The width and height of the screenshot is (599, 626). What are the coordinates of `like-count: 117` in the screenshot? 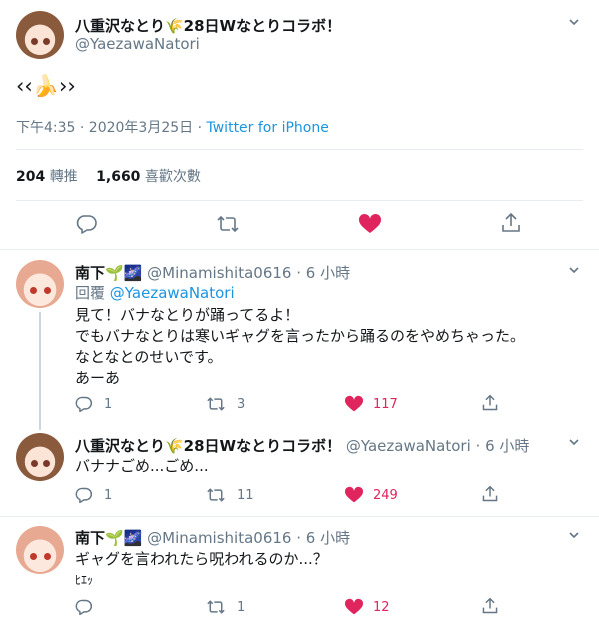 It's located at (385, 404).